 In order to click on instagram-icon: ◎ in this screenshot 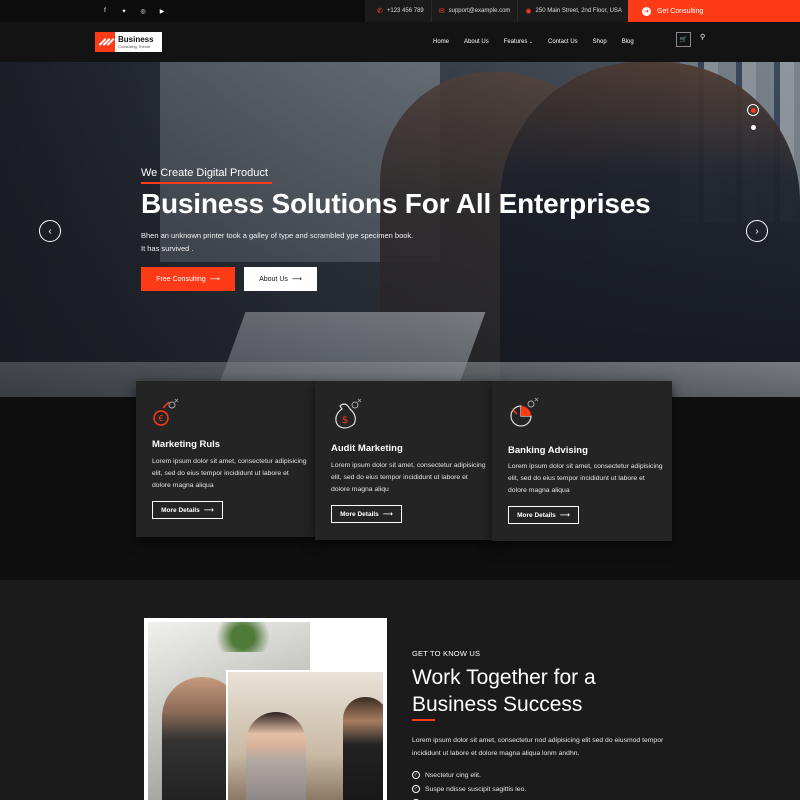, I will do `click(143, 11)`.